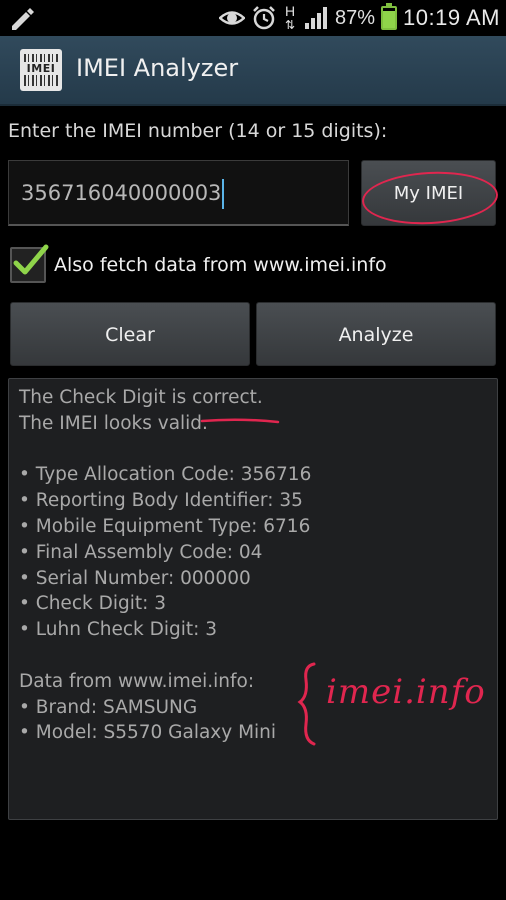  What do you see at coordinates (220, 265) in the screenshot?
I see `fetch-data-label: Also fetch data from www.imei.info` at bounding box center [220, 265].